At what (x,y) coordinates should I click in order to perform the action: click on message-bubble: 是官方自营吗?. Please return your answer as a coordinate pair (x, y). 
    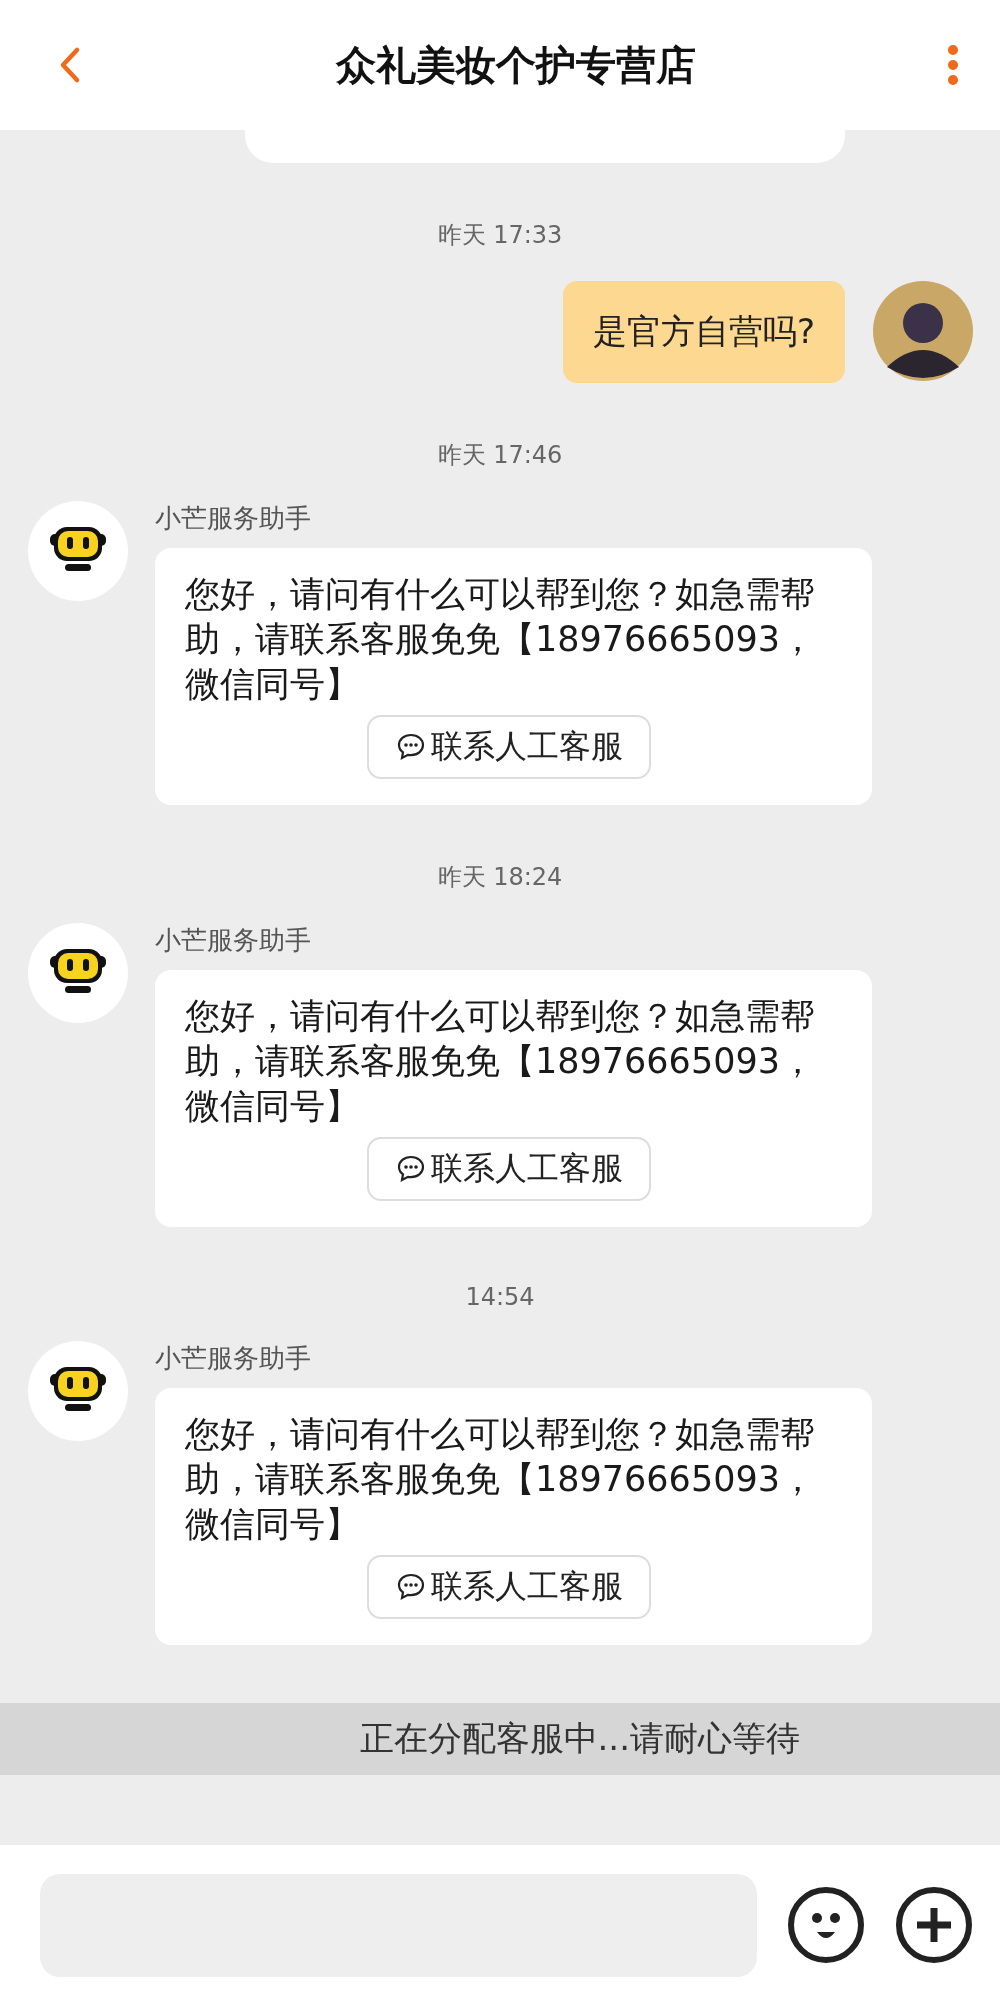
    Looking at the image, I should click on (703, 332).